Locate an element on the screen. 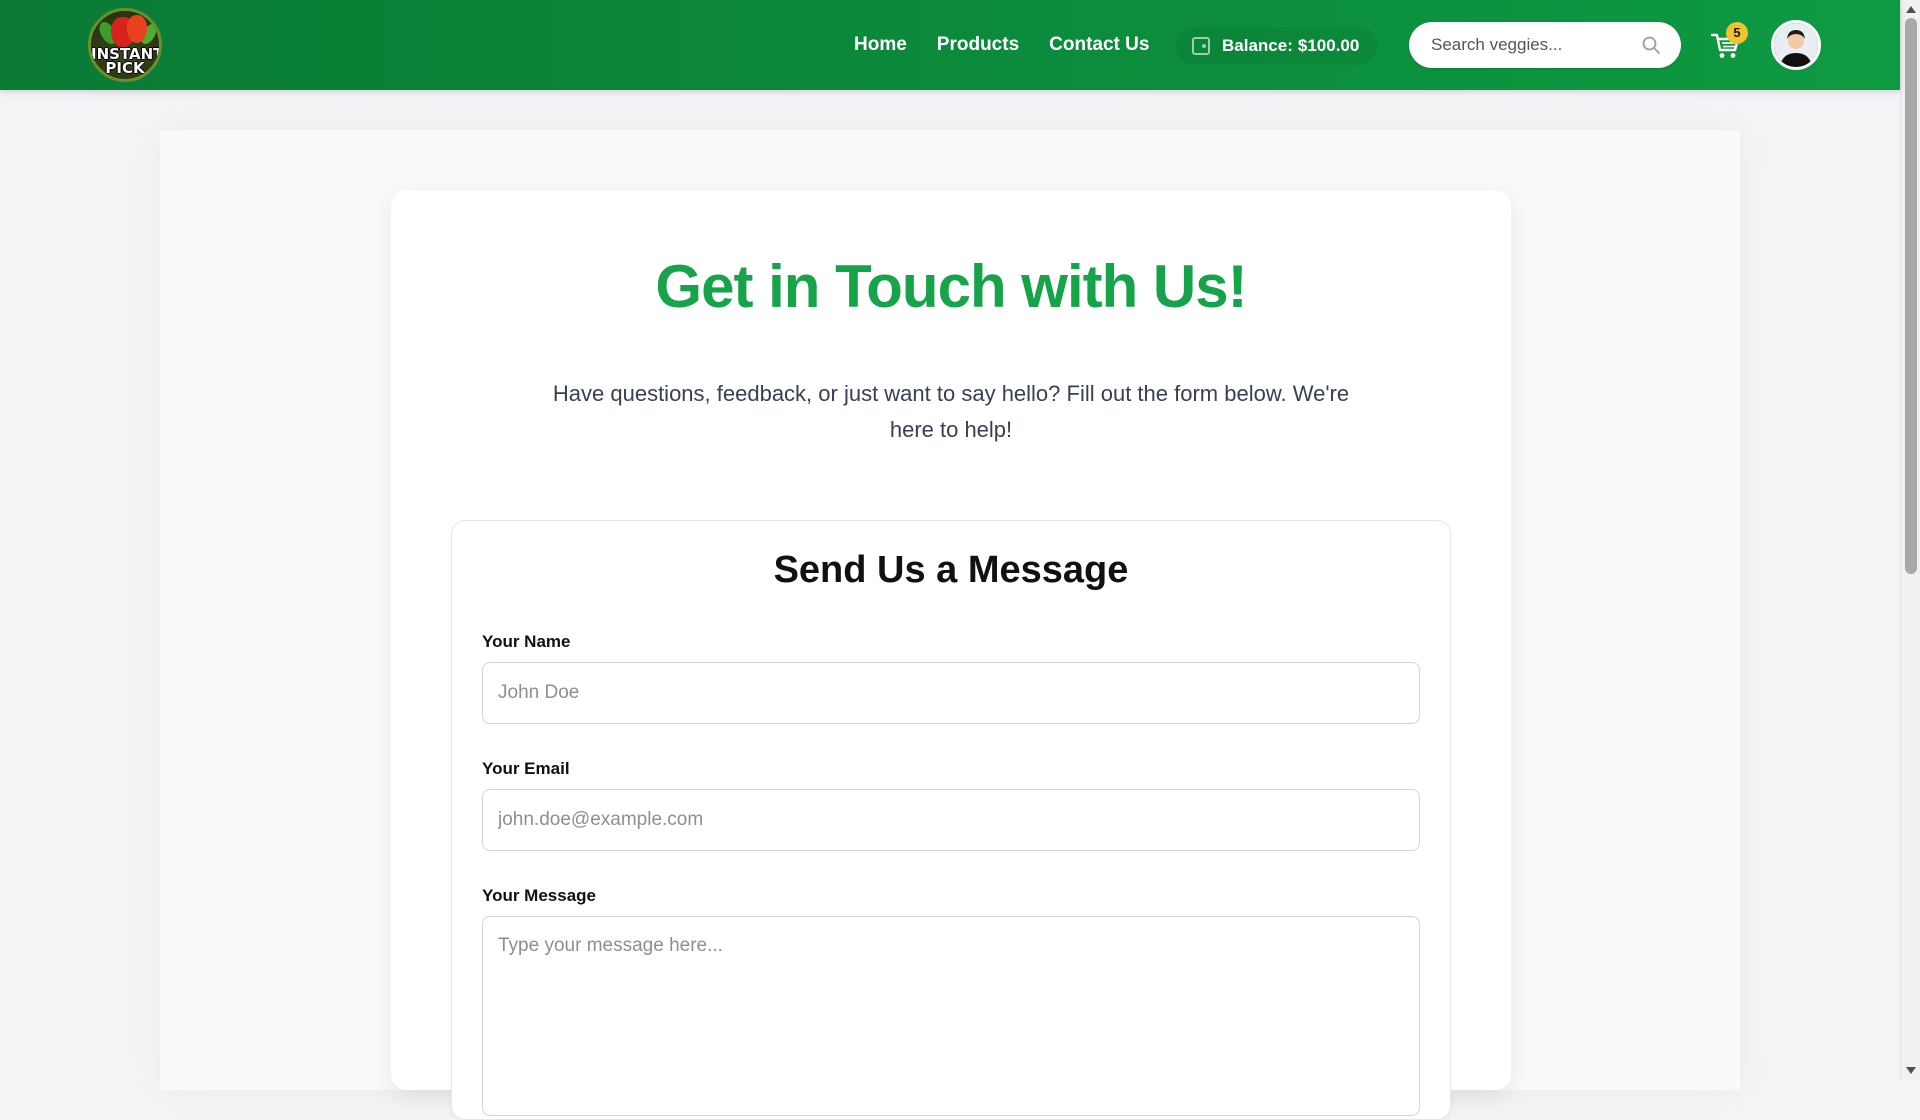 The image size is (1920, 1120). logo-text: INSTANT PICK is located at coordinates (126, 61).